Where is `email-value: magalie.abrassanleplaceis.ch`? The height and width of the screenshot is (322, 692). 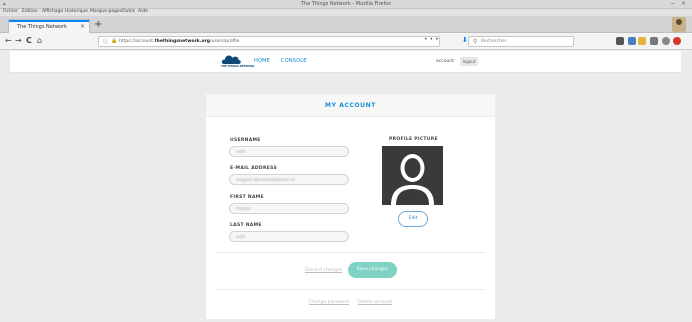 email-value: magalie.abrassanleplaceis.ch is located at coordinates (266, 179).